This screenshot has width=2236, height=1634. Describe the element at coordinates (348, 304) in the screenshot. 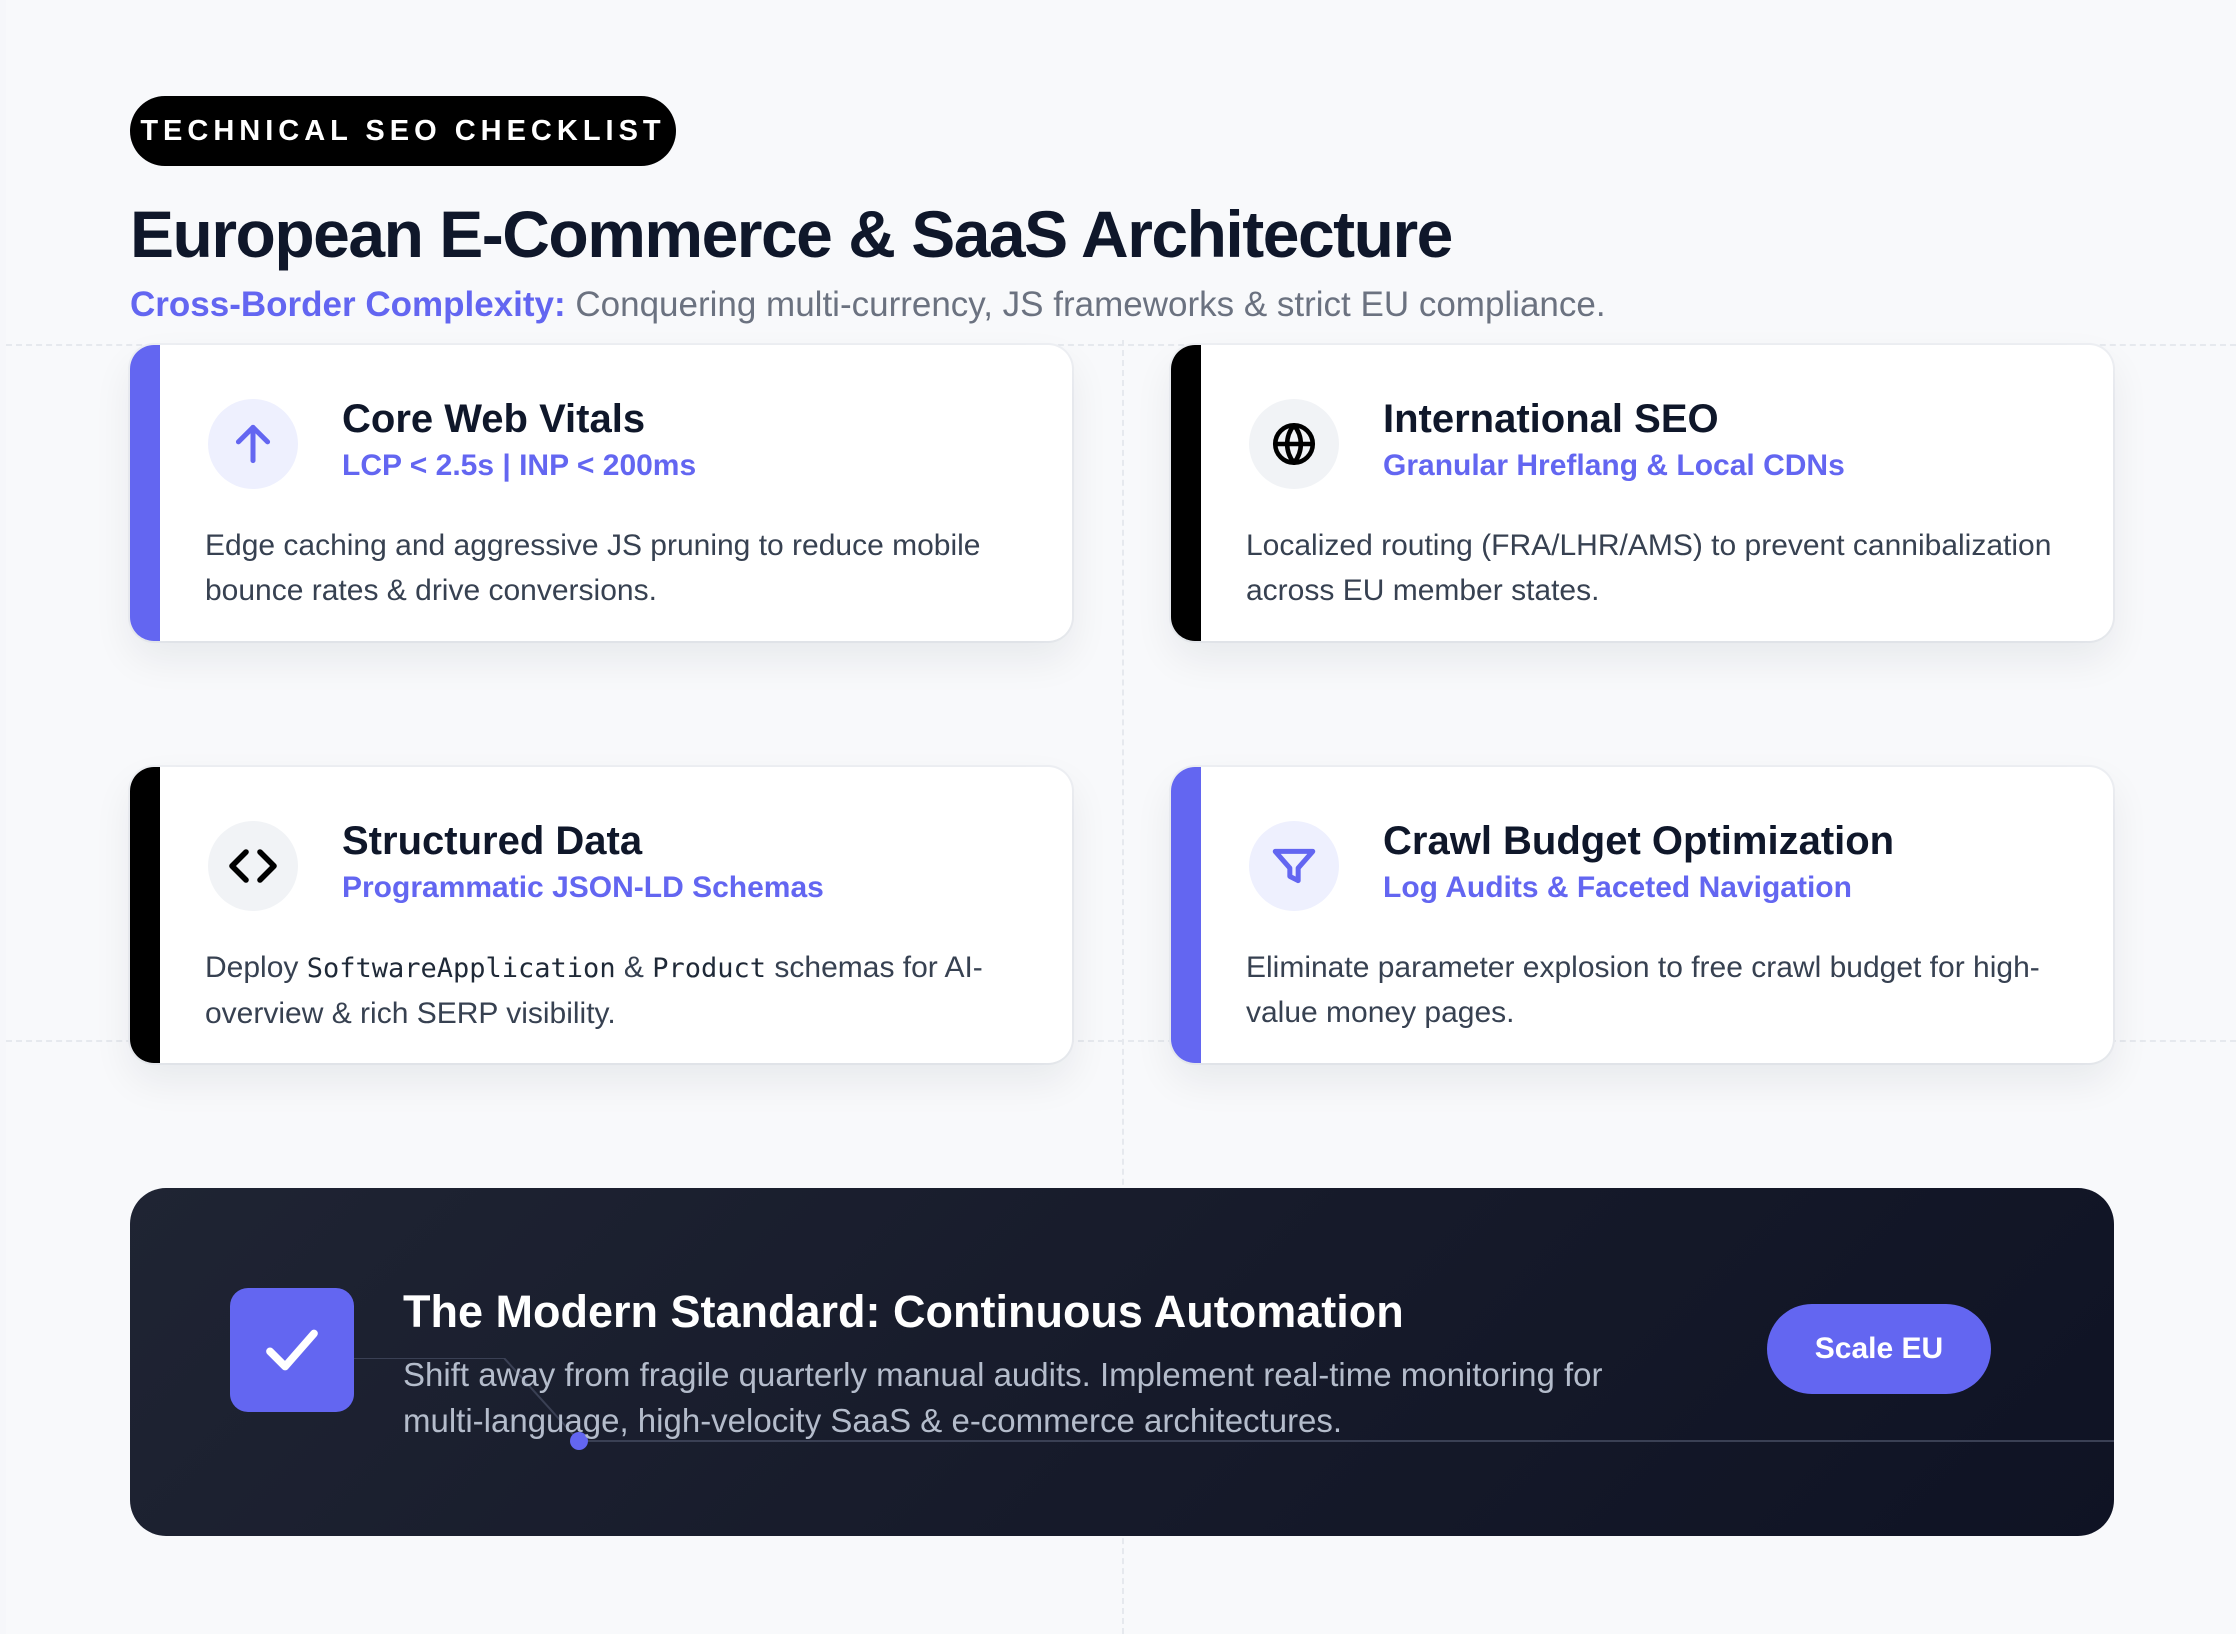

I see `subtitle-lead: Cross-Border Complexity:` at that location.